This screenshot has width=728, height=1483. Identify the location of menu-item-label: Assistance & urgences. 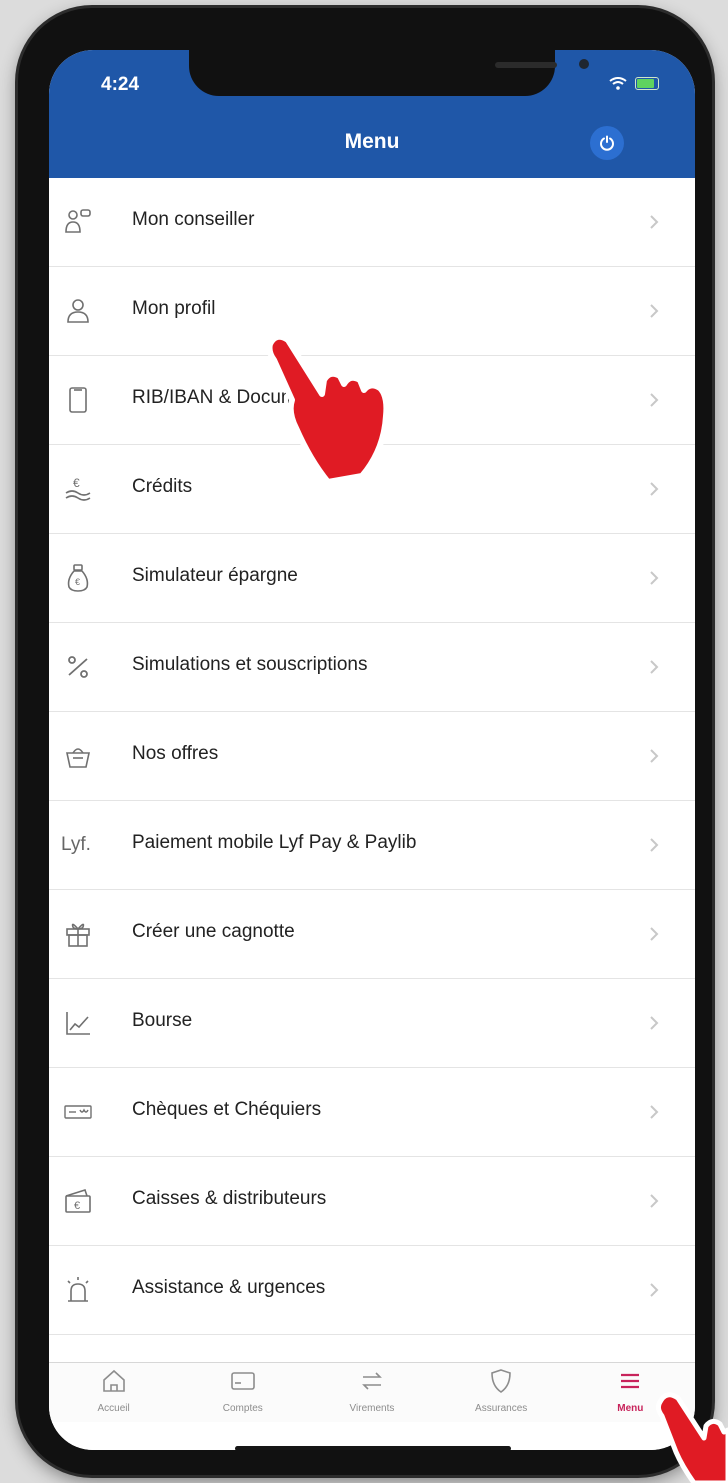
(229, 1287).